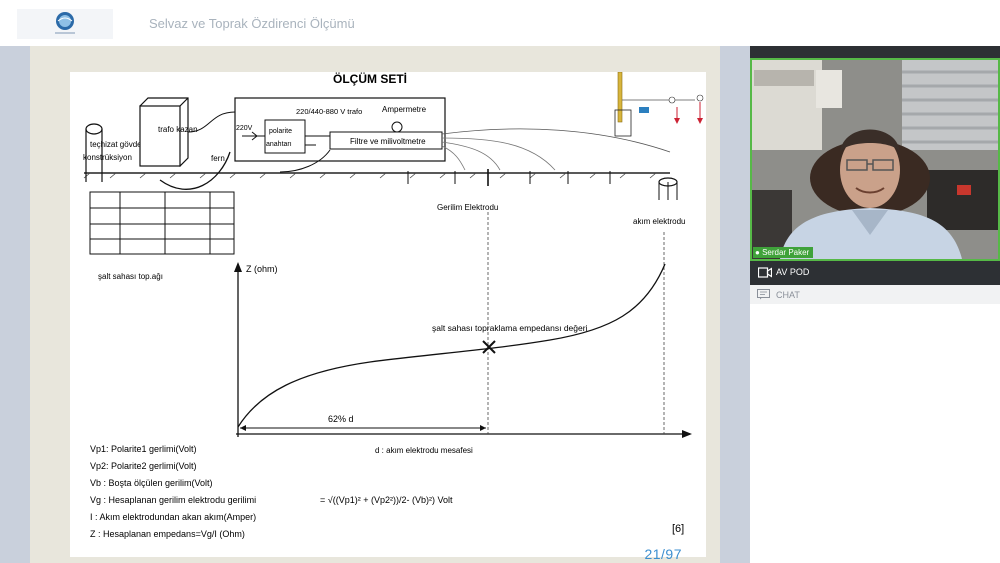 The width and height of the screenshot is (1000, 563). What do you see at coordinates (386, 500) in the screenshot?
I see `vg-formula: = √((Vp1)² + (Vp2²))/2- (Vb)²) Volt` at bounding box center [386, 500].